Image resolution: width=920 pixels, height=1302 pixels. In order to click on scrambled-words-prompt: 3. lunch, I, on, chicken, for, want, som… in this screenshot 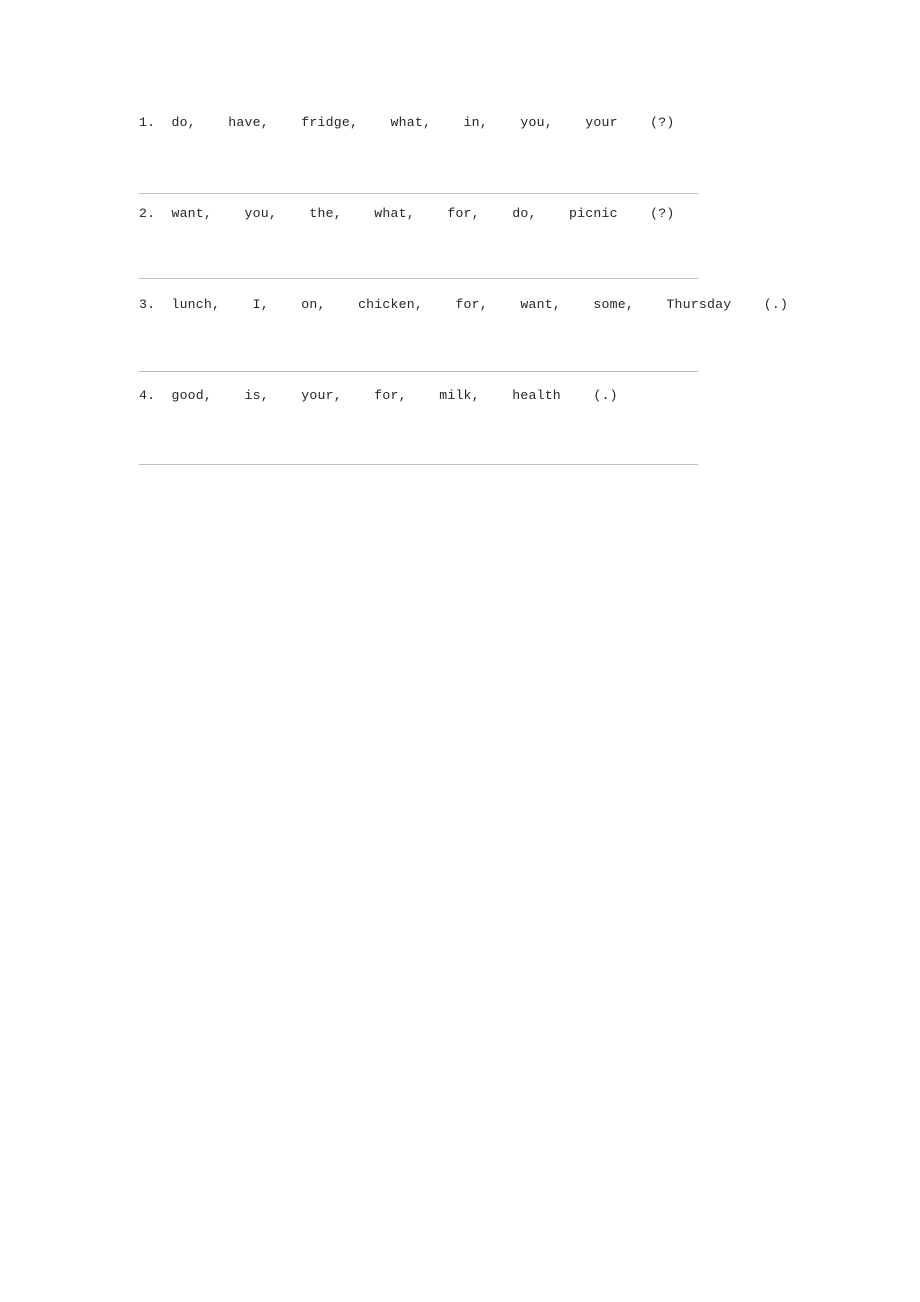, I will do `click(464, 304)`.